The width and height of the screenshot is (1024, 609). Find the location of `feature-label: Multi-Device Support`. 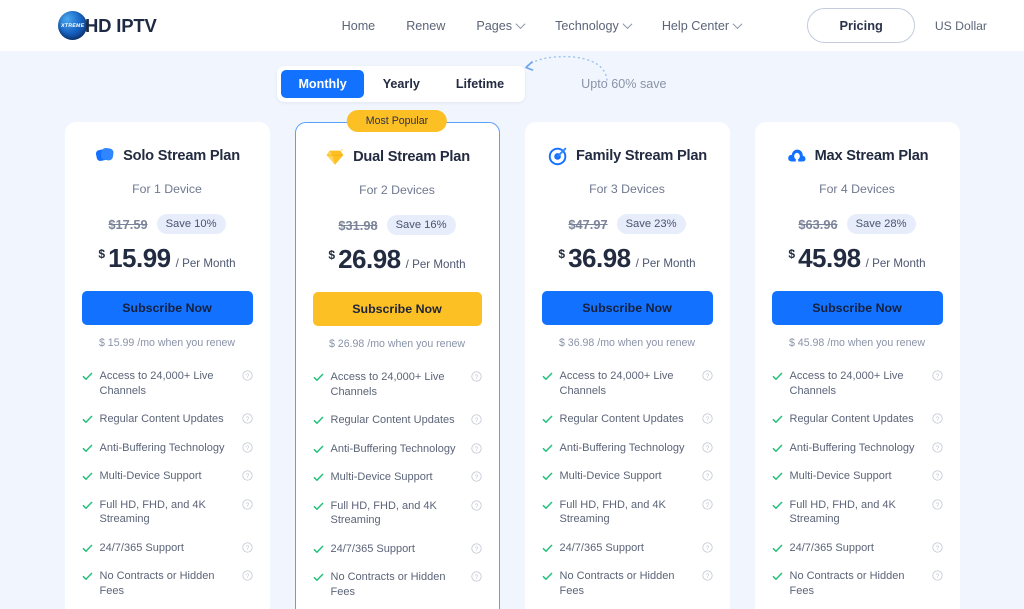

feature-label: Multi-Device Support is located at coordinates (840, 476).